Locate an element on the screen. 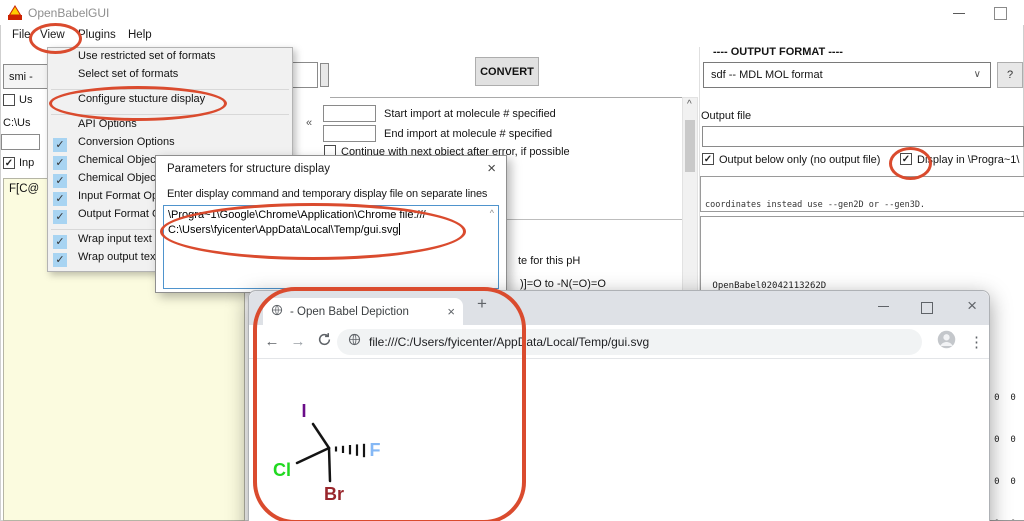 The image size is (1024, 521). window-title: OpenBabelGUI is located at coordinates (69, 13).